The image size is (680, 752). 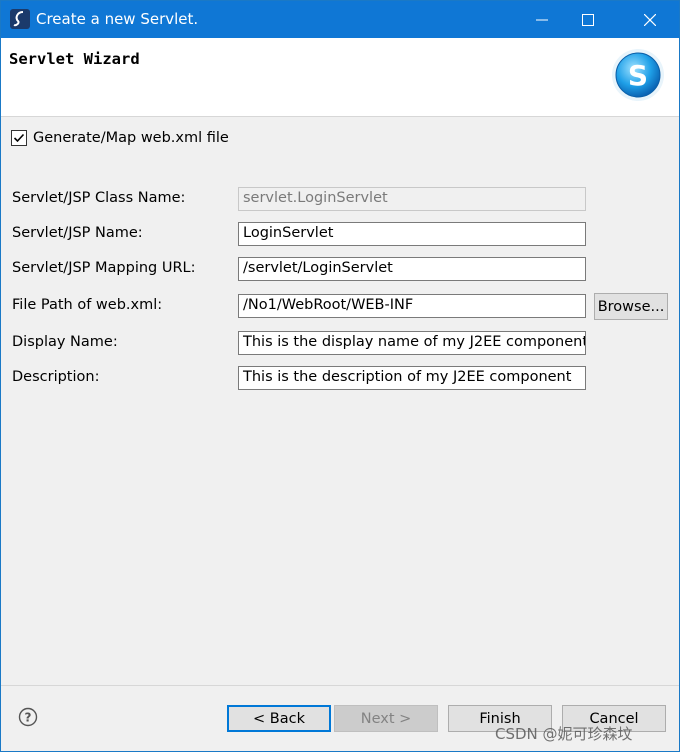 I want to click on close-button, so click(x=650, y=19).